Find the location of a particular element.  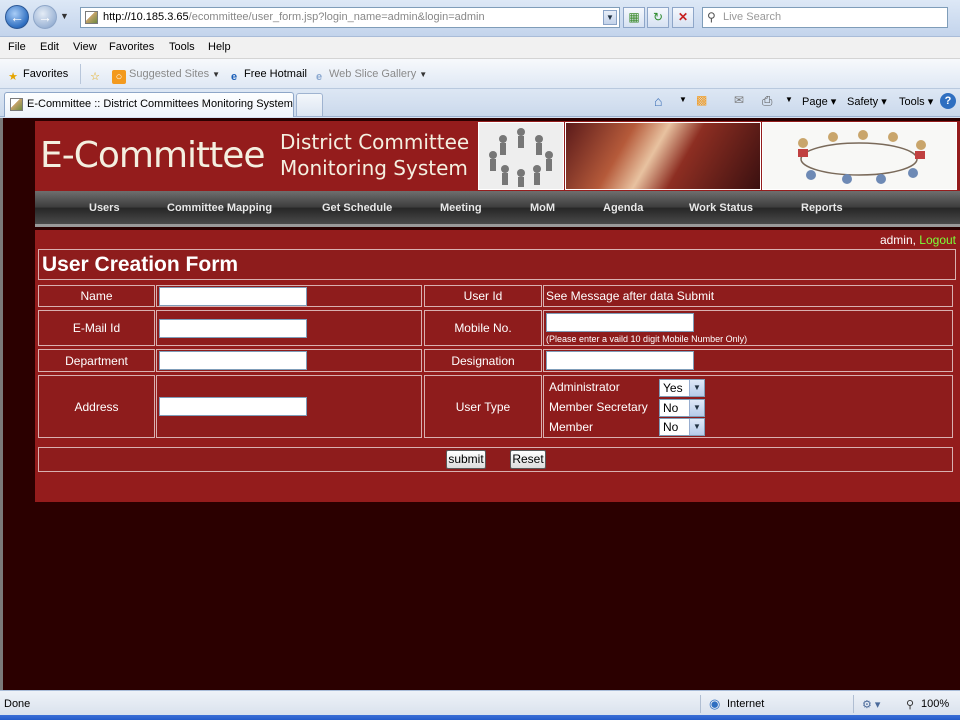

fav-label: Suggested Sites is located at coordinates (169, 74).